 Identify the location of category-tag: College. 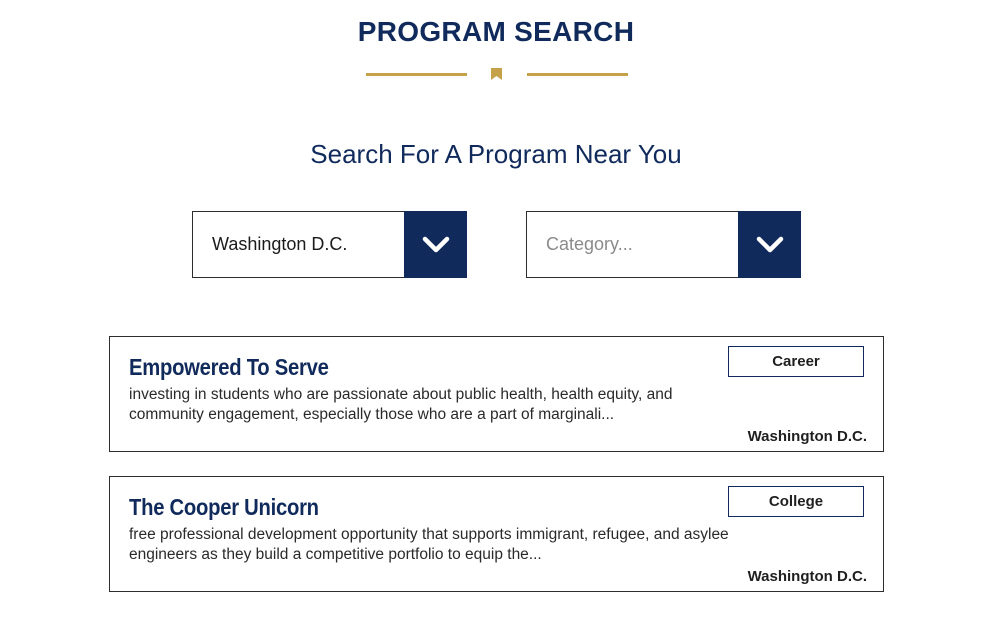
(796, 501).